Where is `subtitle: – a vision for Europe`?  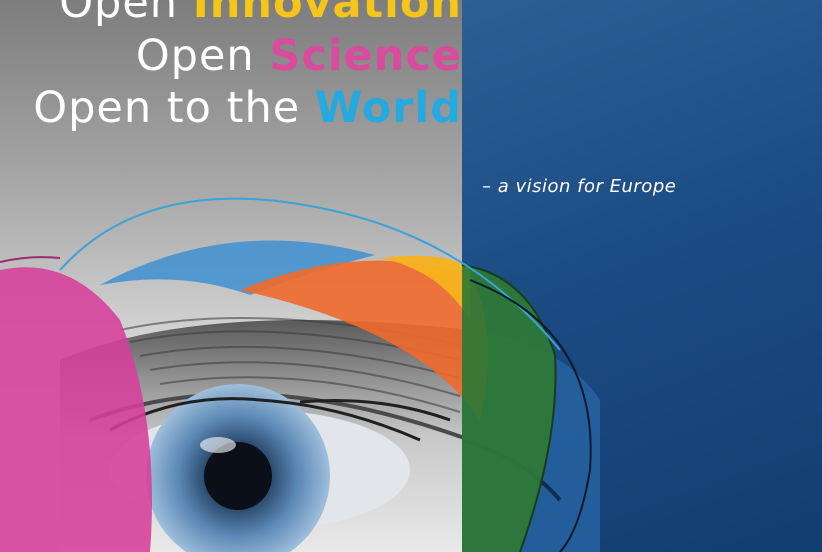
subtitle: – a vision for Europe is located at coordinates (579, 186).